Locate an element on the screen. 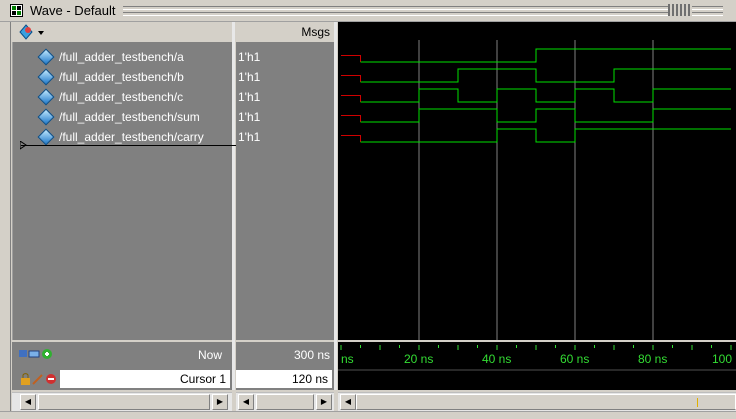 The height and width of the screenshot is (419, 736). ruler-tick-label: 100 is located at coordinates (722, 359).